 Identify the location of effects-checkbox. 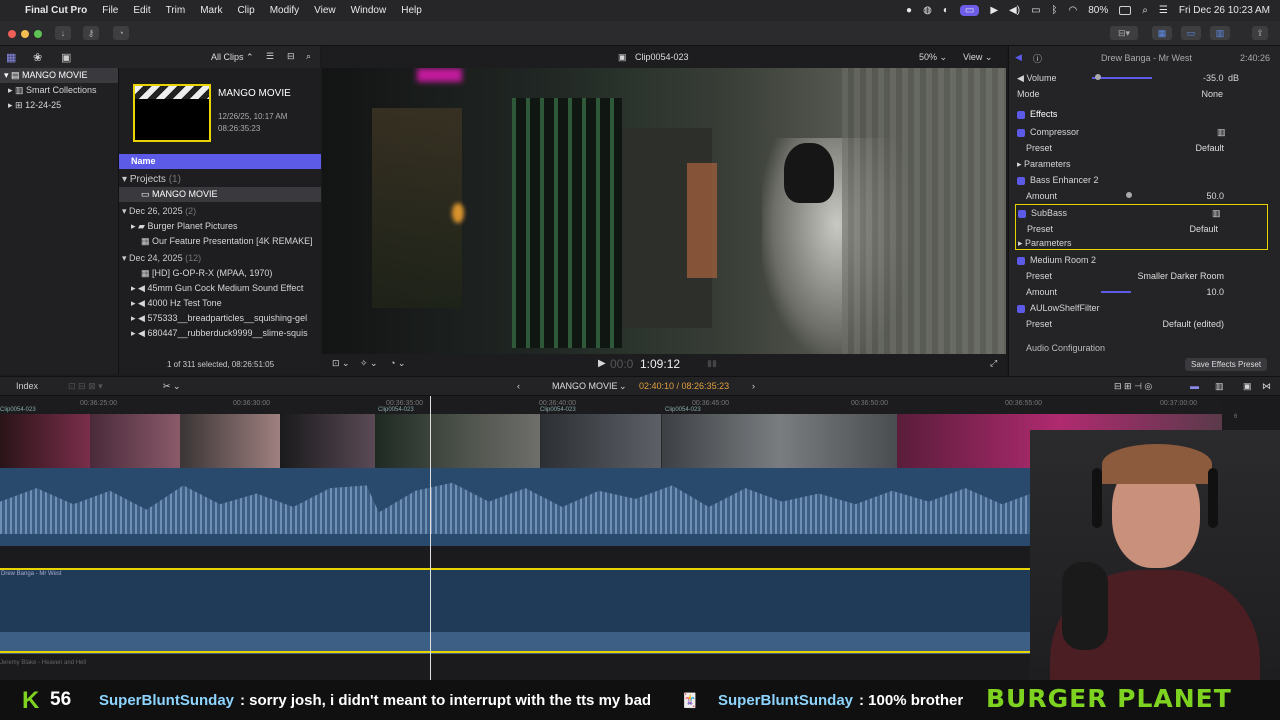
(1021, 114).